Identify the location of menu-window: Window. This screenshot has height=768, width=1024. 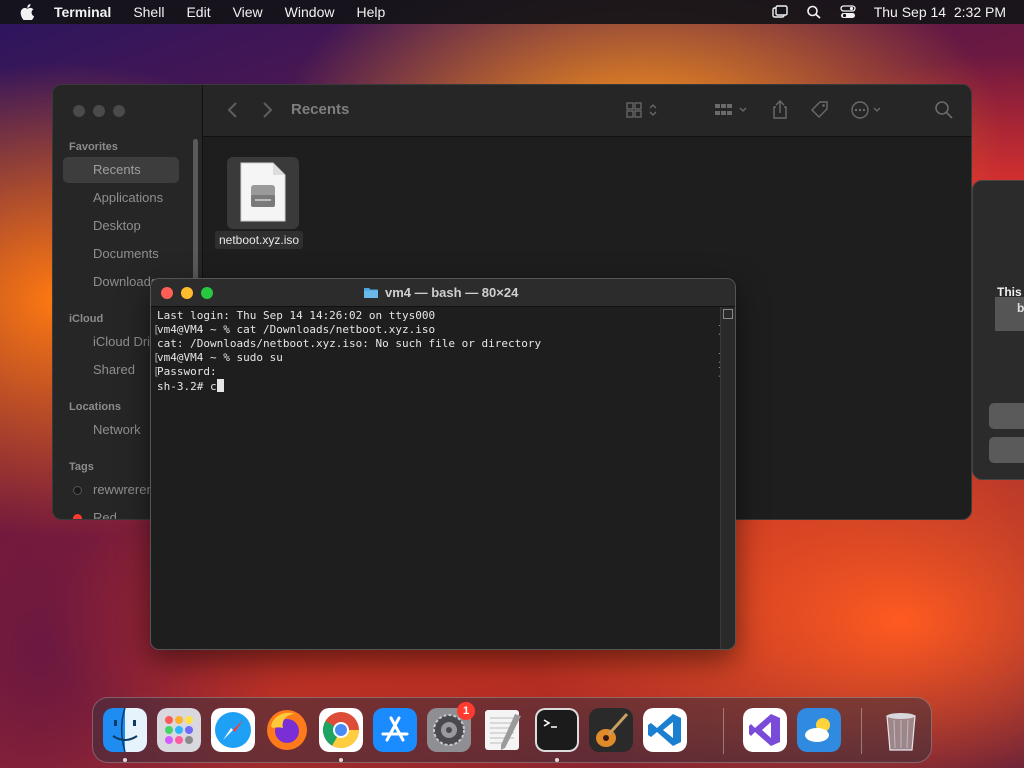
(310, 12).